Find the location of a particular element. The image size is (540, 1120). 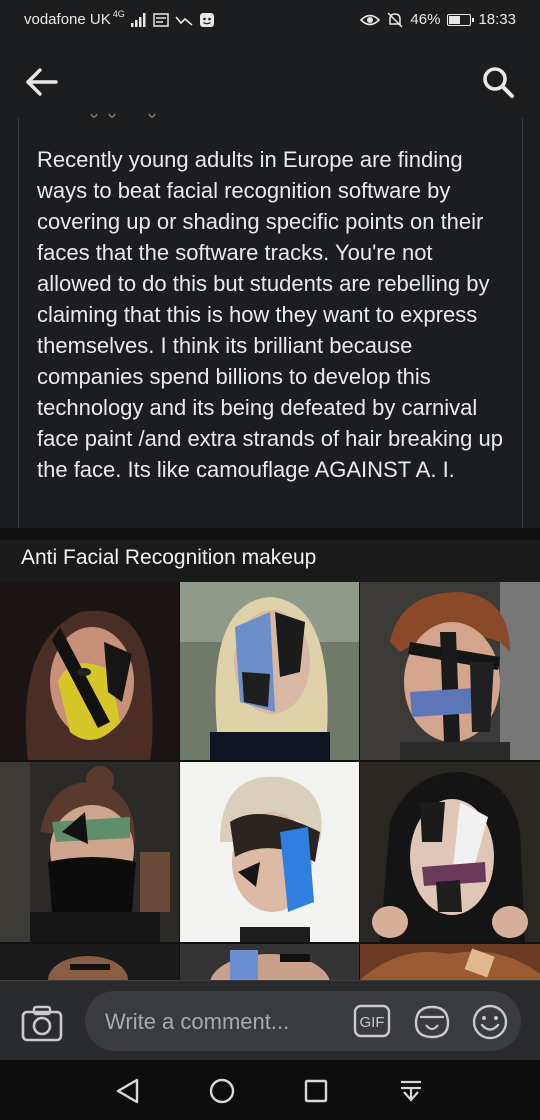

gif-icon: GIF is located at coordinates (372, 1021).